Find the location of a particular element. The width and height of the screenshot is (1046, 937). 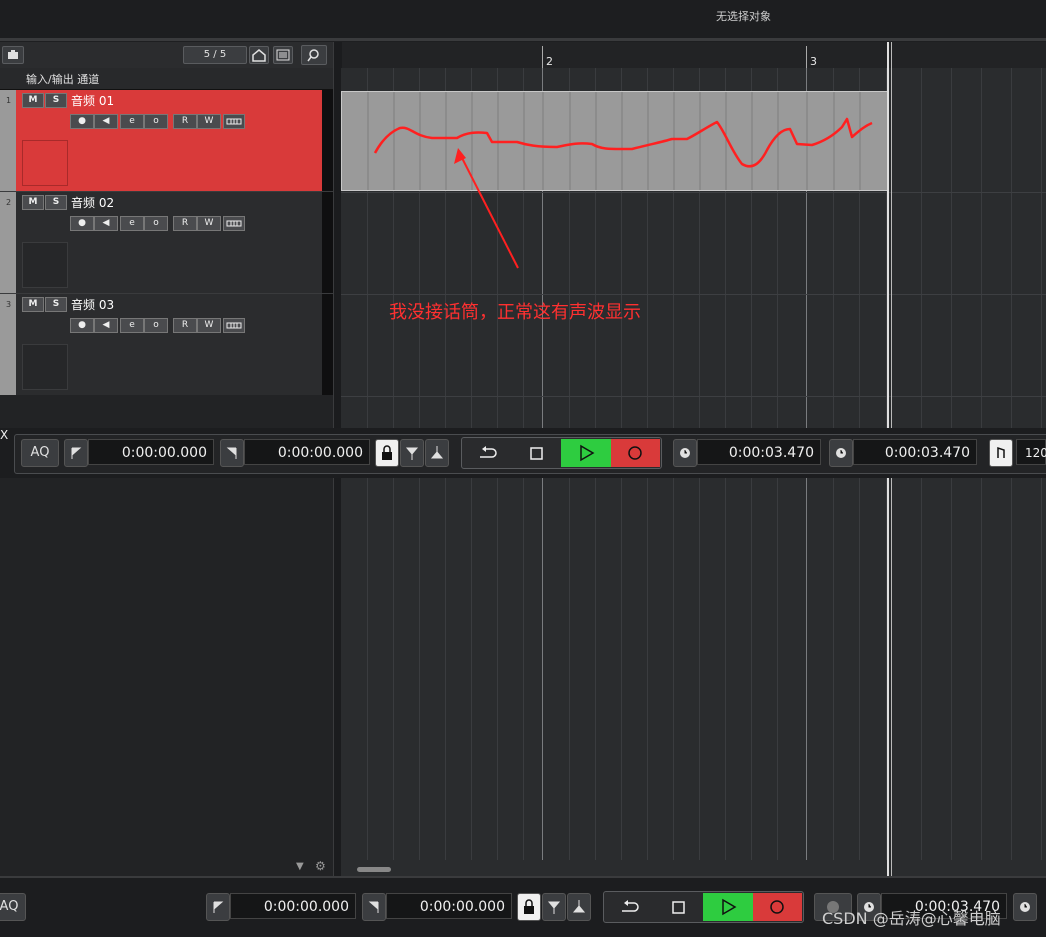

recording-event is located at coordinates (615, 141).